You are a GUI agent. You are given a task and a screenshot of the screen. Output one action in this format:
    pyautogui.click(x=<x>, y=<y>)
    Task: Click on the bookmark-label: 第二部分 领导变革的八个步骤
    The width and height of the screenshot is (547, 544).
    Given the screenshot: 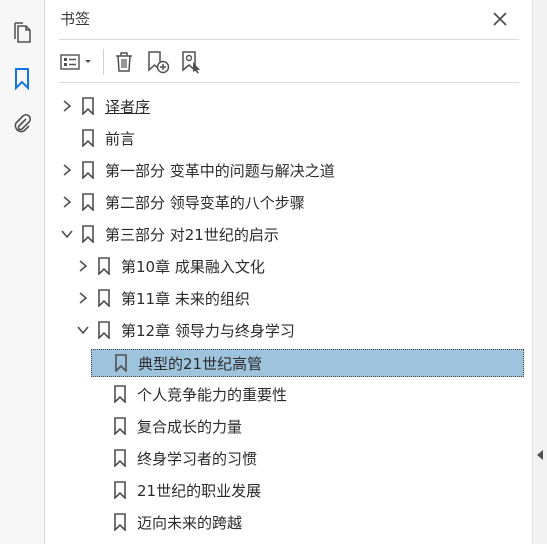 What is the action you would take?
    pyautogui.click(x=205, y=202)
    